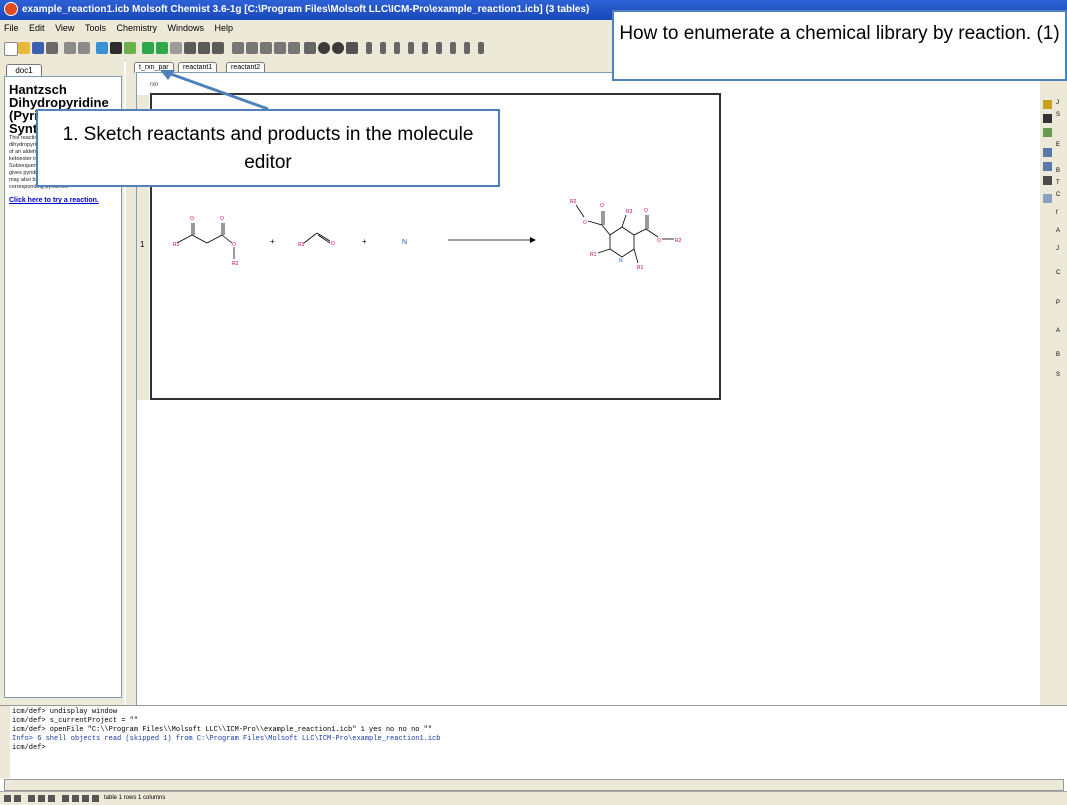 The width and height of the screenshot is (1067, 805). Describe the element at coordinates (621, 261) in the screenshot. I see `atom-label-n: N` at that location.